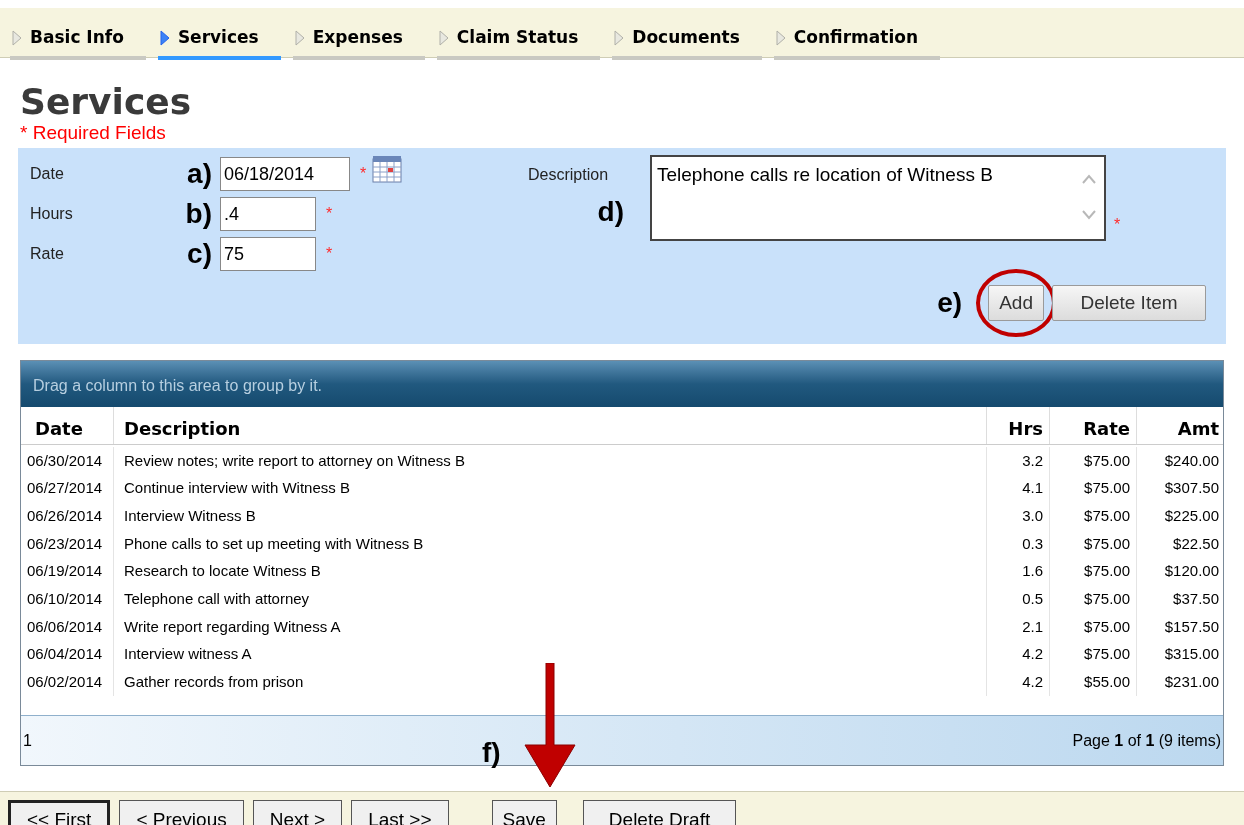 This screenshot has height=825, width=1244. I want to click on field-label: Date, so click(47, 174).